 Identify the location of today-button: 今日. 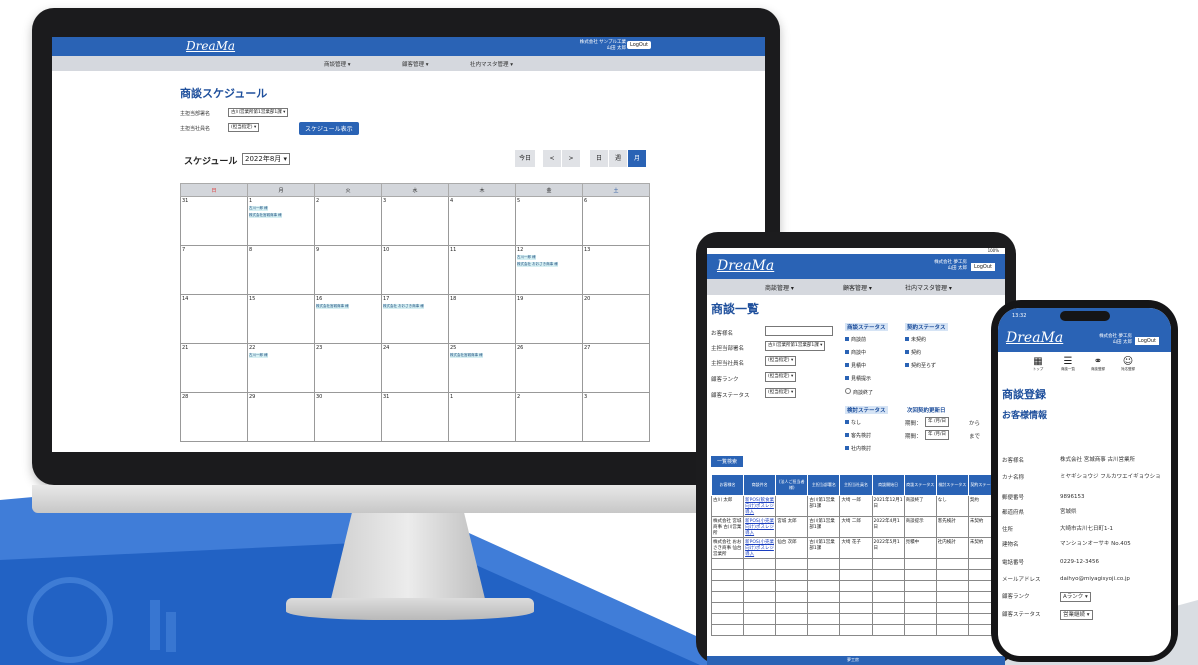
(525, 158).